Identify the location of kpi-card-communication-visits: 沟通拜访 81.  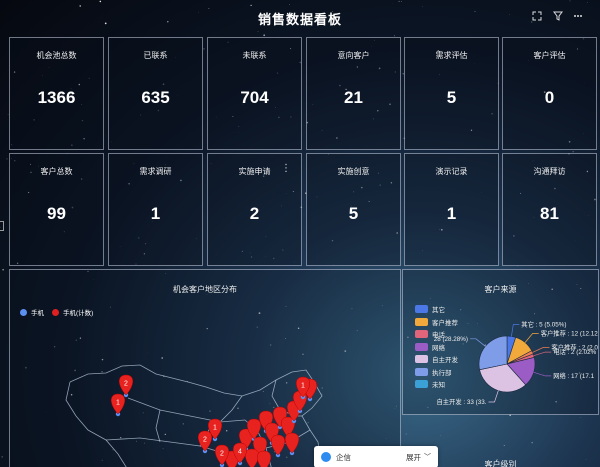
(549, 209).